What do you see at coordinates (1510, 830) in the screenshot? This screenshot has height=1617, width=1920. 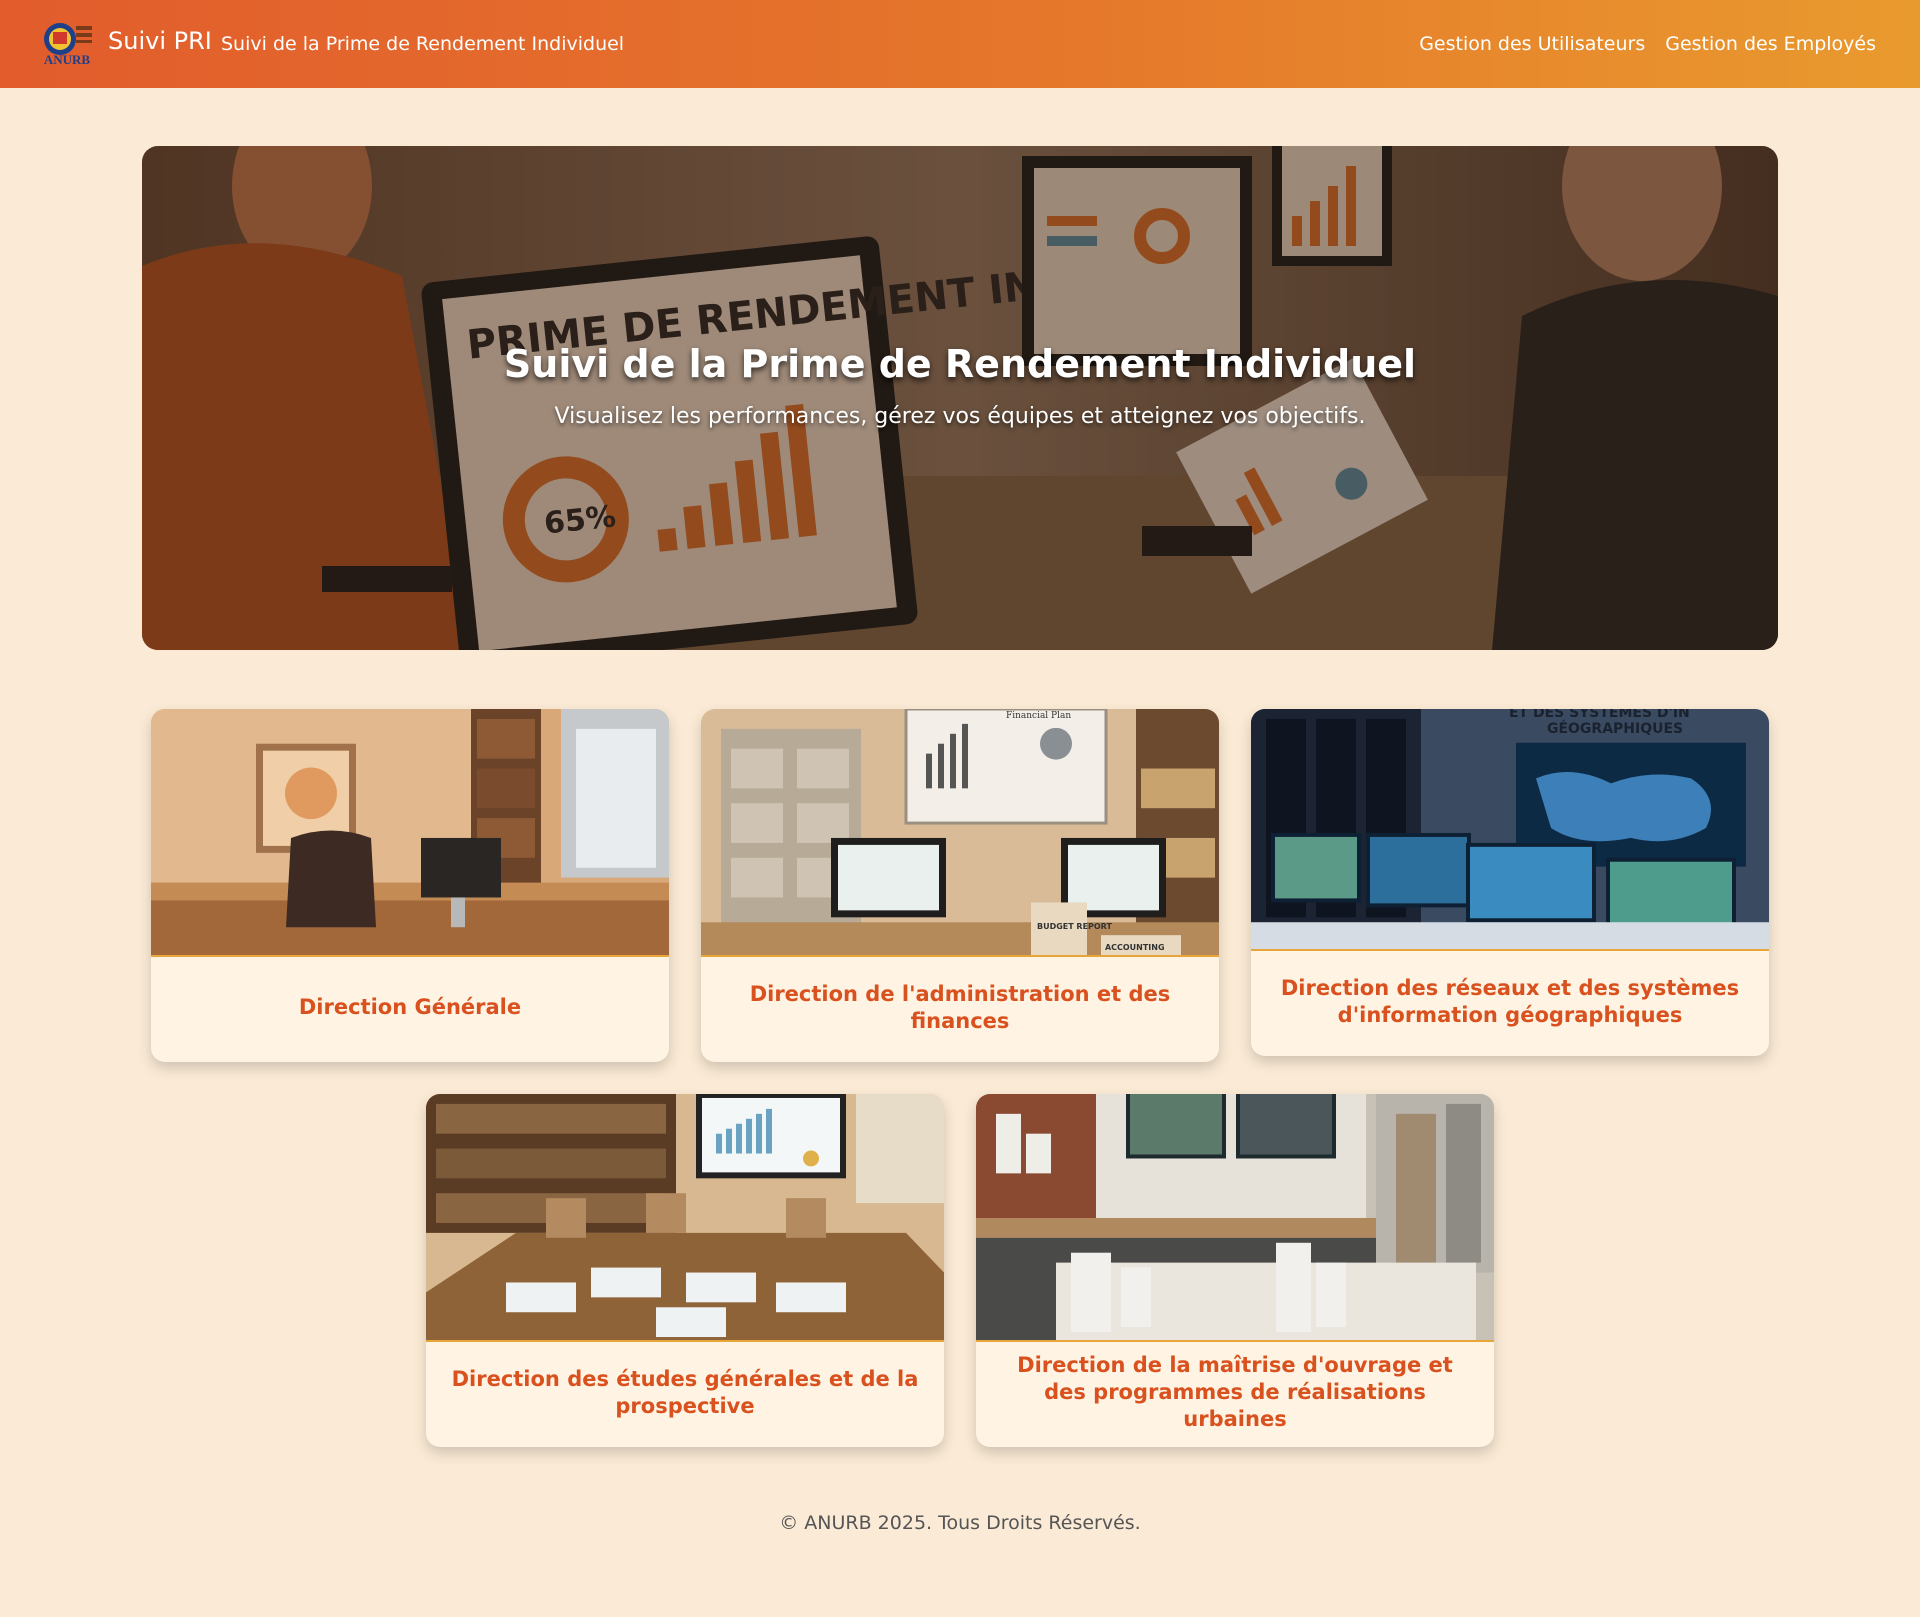 I see `card-image-gis-room: ET DES SYSTÈMES D'IN GÉOGRAPHIQUES` at bounding box center [1510, 830].